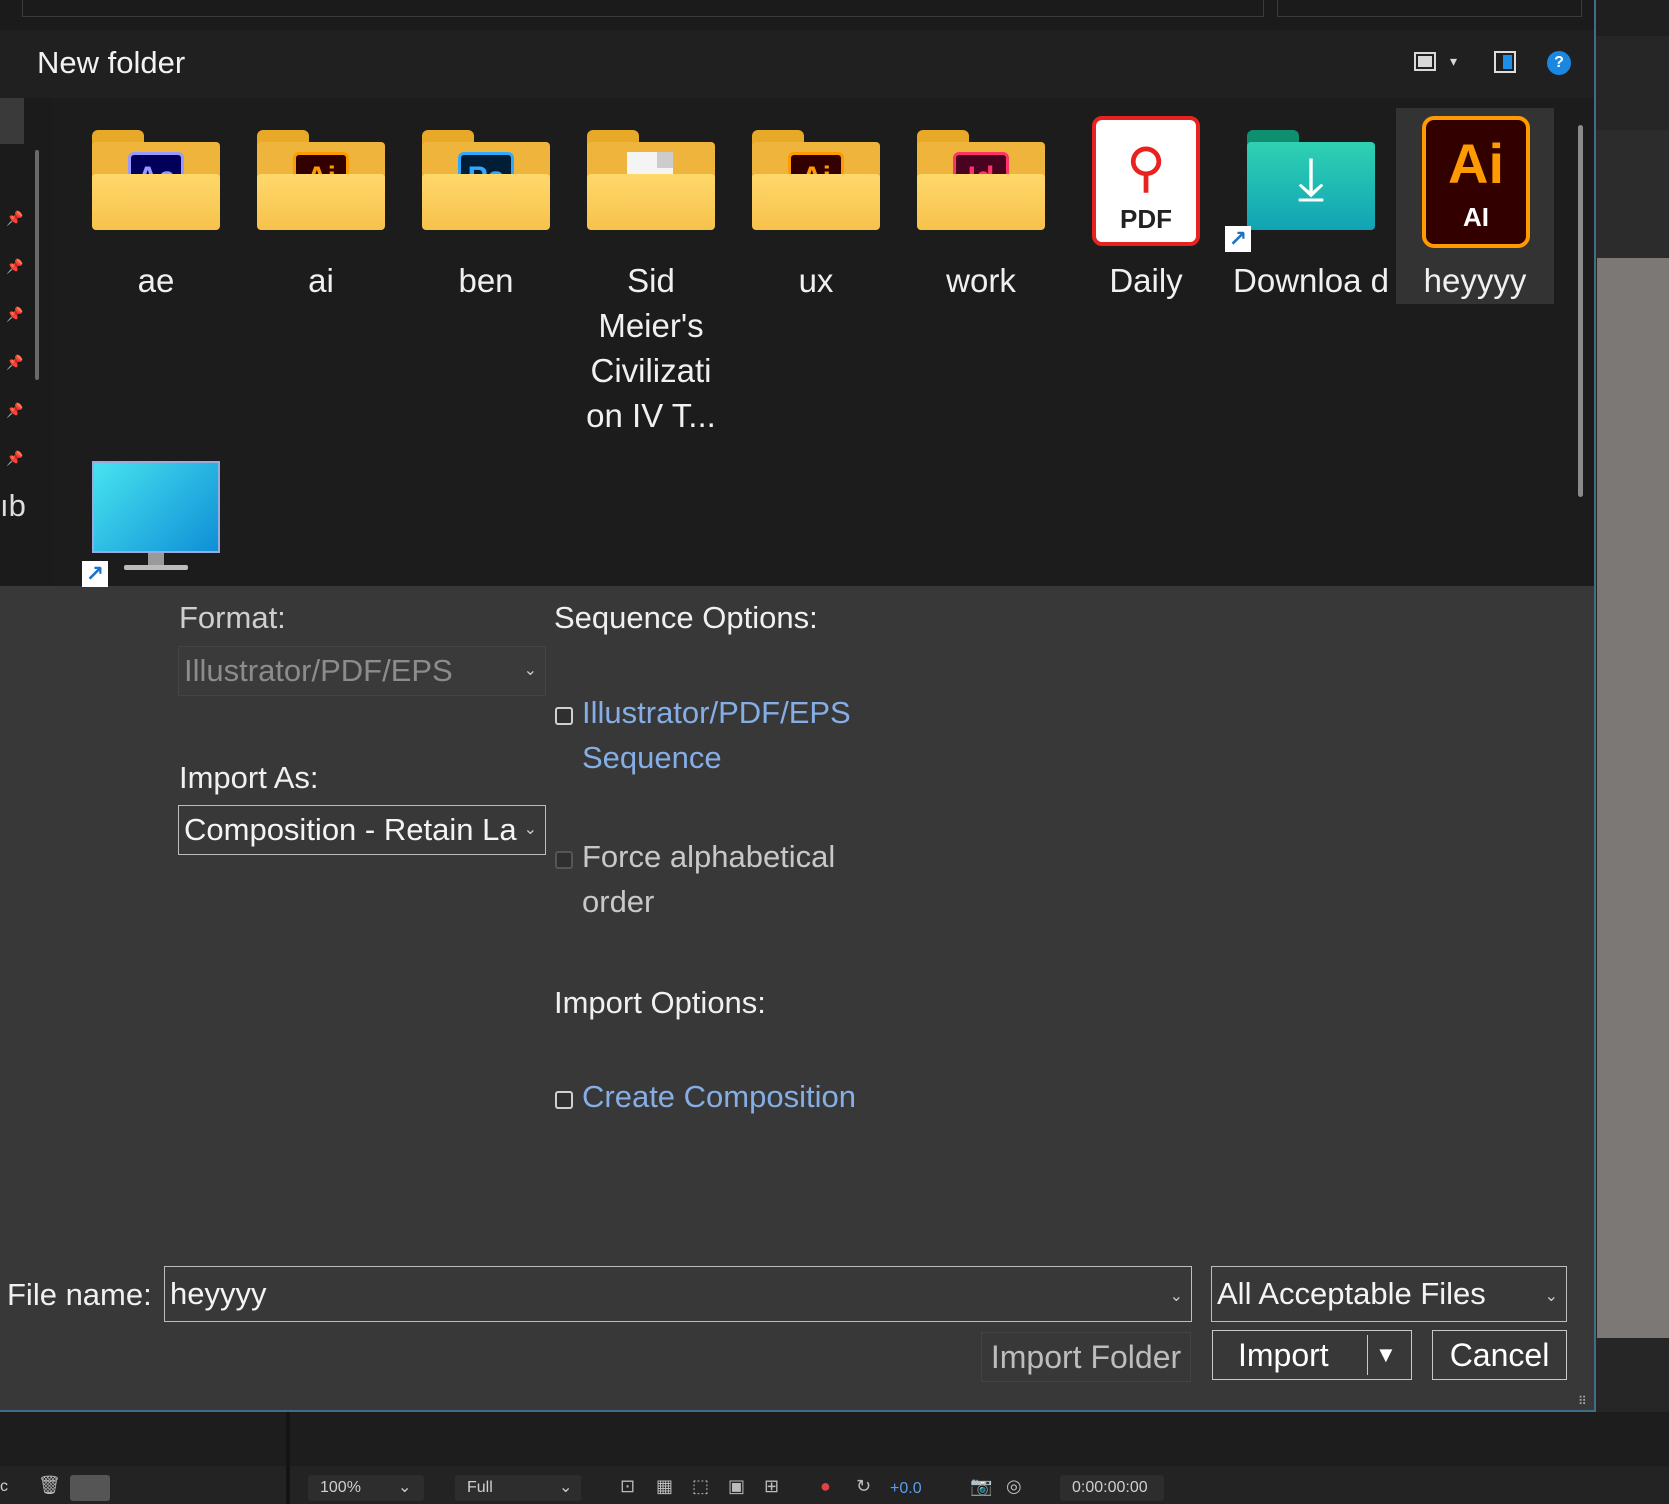  I want to click on search-box, so click(1429, 8).